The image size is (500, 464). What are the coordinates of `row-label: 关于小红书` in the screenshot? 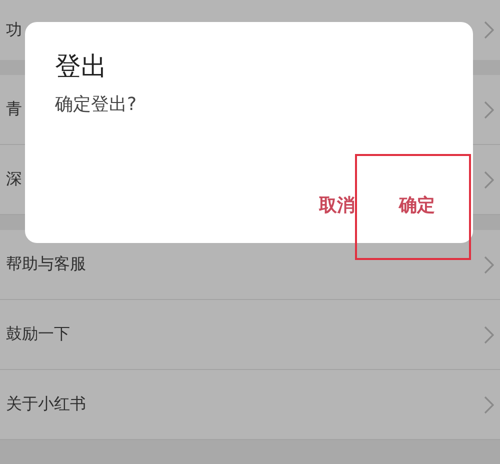 It's located at (46, 404).